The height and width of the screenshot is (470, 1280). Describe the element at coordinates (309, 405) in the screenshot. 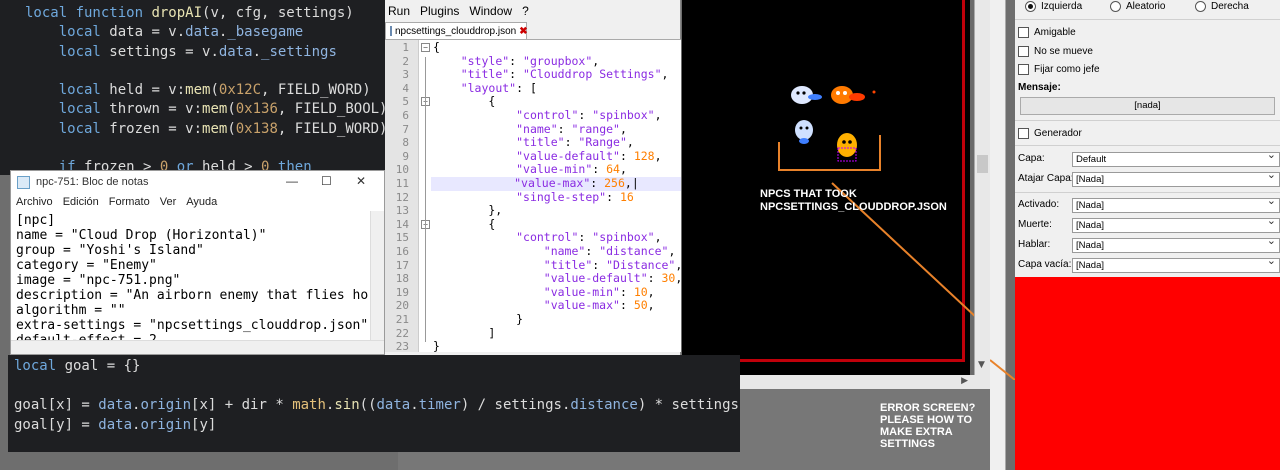

I see `code-token: math` at that location.